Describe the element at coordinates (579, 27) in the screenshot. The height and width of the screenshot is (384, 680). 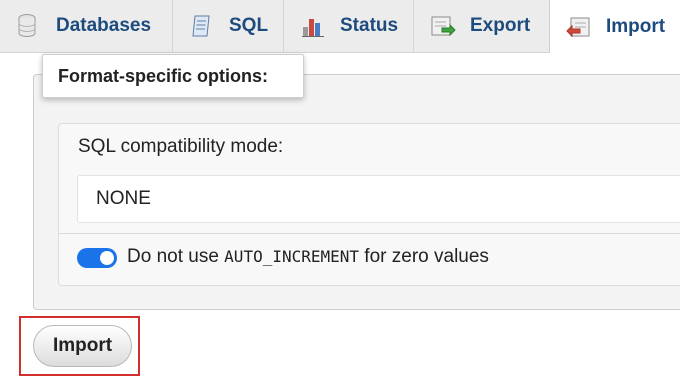
I see `import-icon` at that location.